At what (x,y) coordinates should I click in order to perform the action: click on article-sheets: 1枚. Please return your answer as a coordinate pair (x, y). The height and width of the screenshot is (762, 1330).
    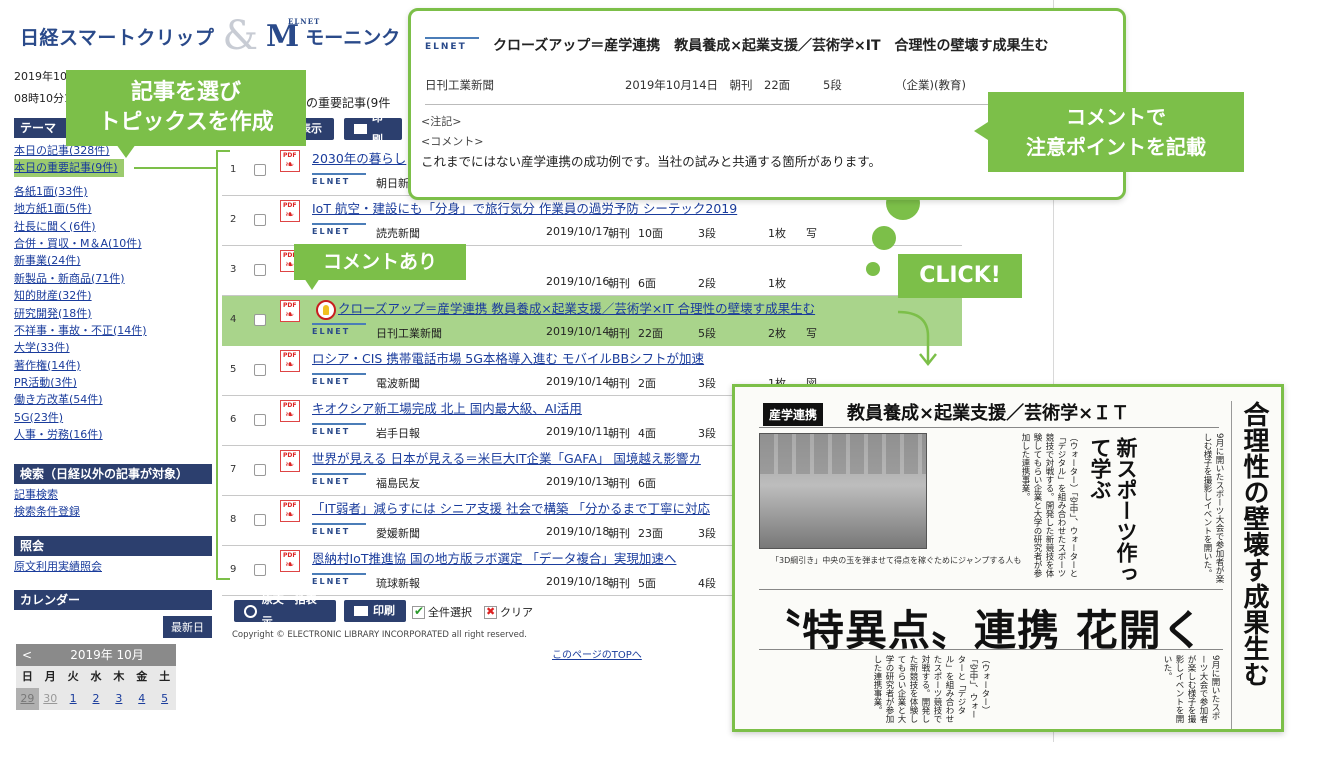
    Looking at the image, I should click on (777, 283).